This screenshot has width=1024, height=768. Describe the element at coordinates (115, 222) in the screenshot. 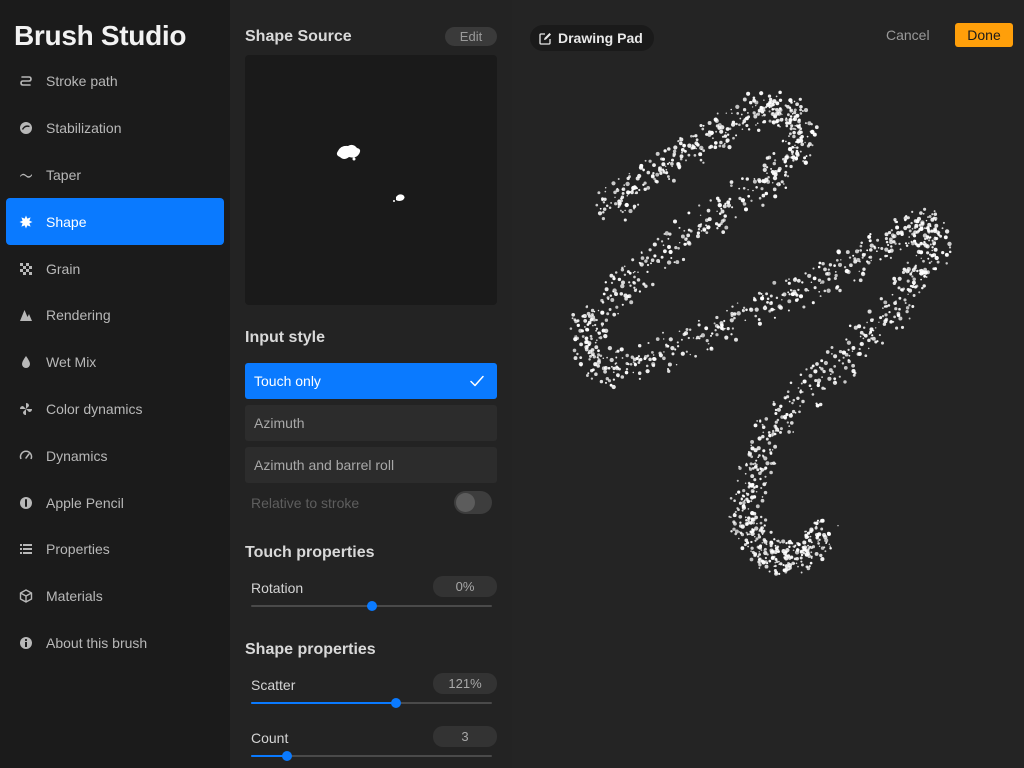

I see `sidebar-item-shape: Shape` at that location.